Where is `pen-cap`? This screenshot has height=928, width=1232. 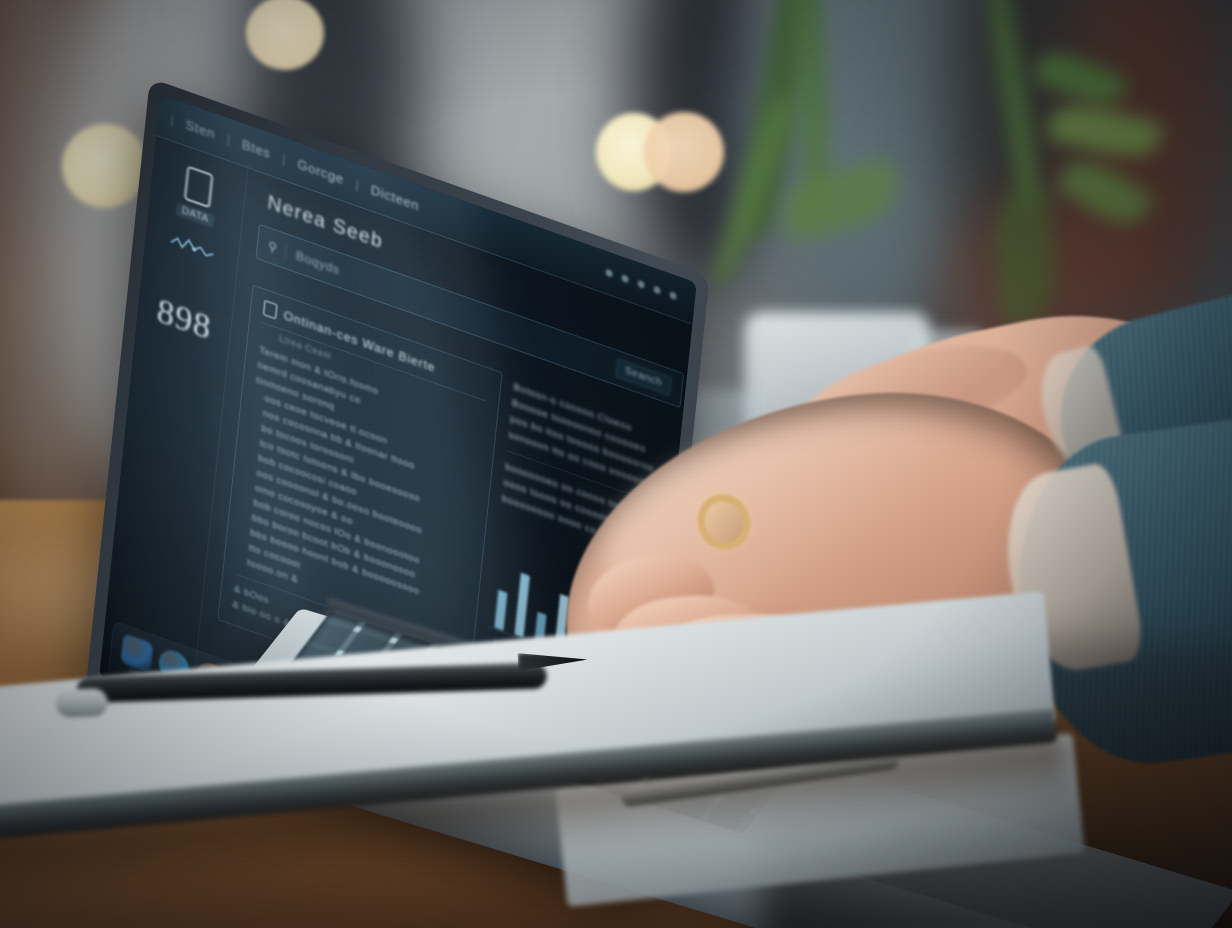
pen-cap is located at coordinates (82, 703).